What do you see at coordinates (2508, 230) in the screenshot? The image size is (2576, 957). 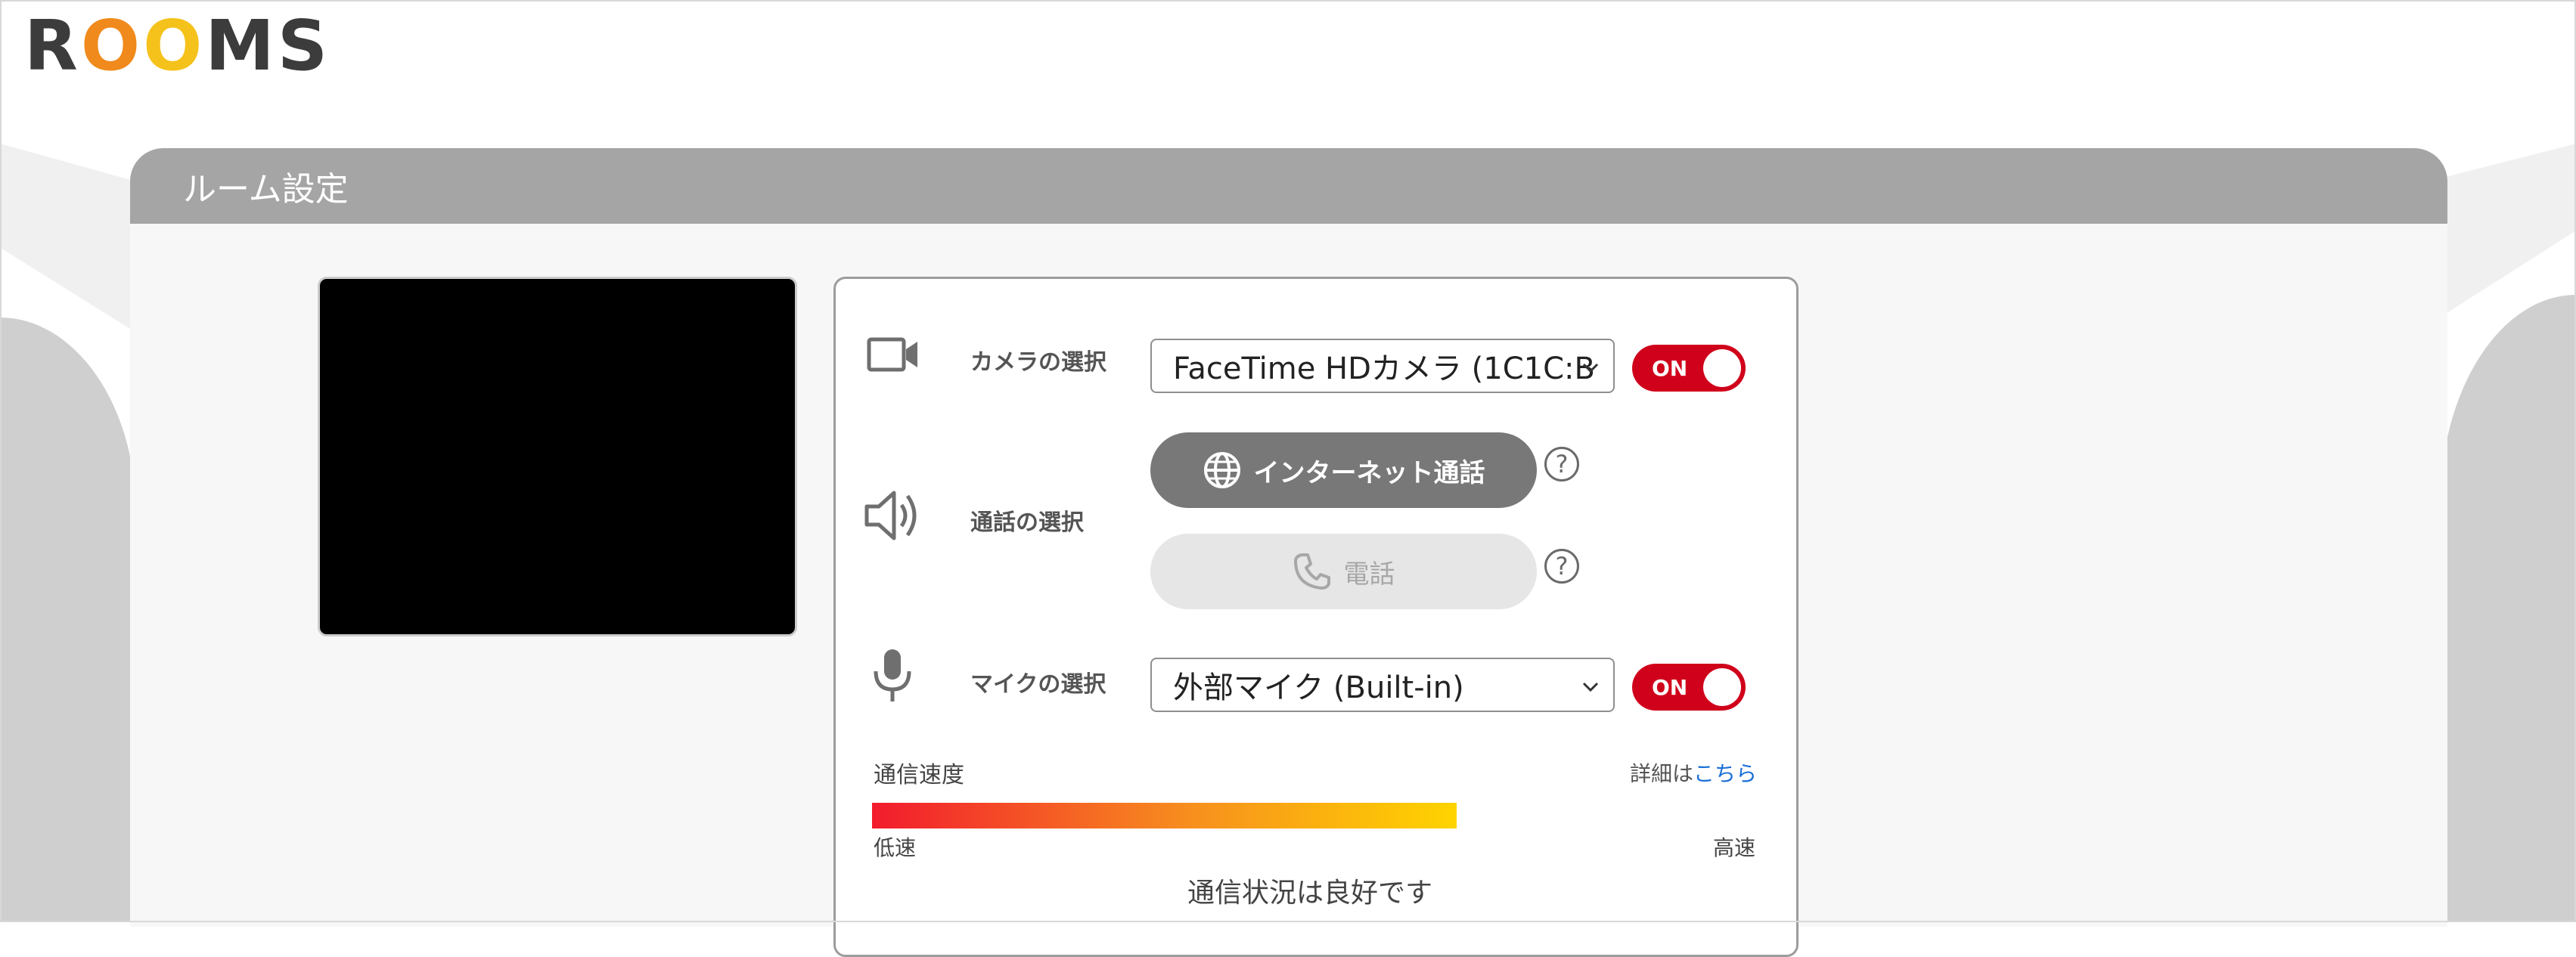 I see `background-decoration-right` at bounding box center [2508, 230].